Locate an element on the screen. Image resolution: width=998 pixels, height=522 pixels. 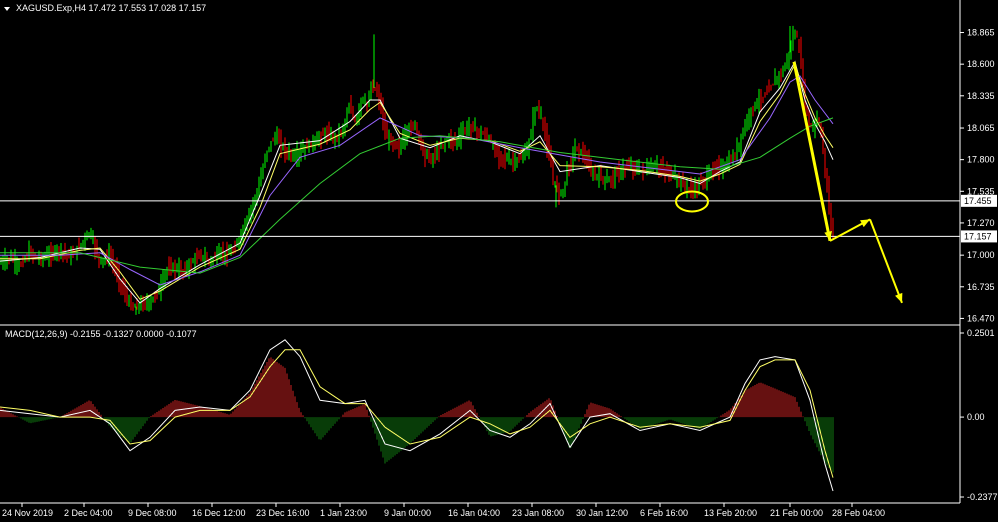
price-tick-label: 16.735 is located at coordinates (981, 287).